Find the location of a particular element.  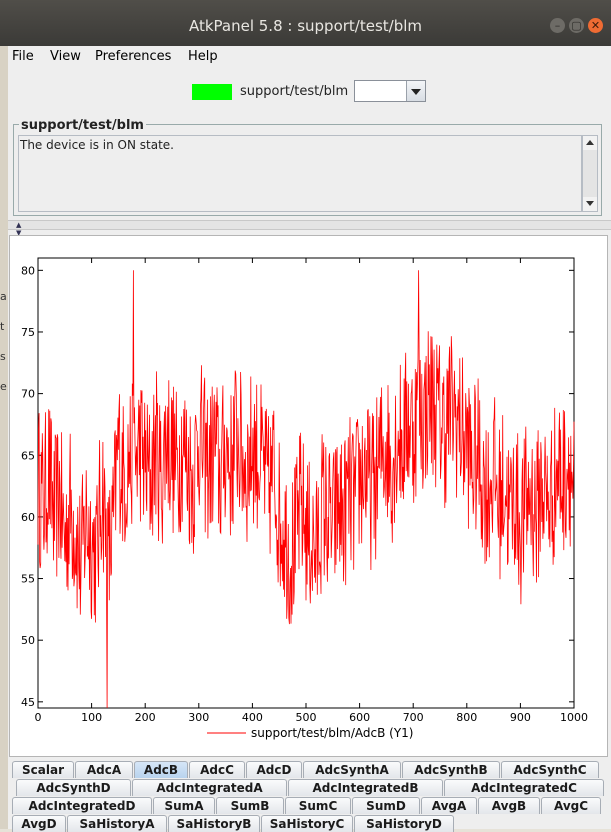

menu-help: Help is located at coordinates (203, 56).